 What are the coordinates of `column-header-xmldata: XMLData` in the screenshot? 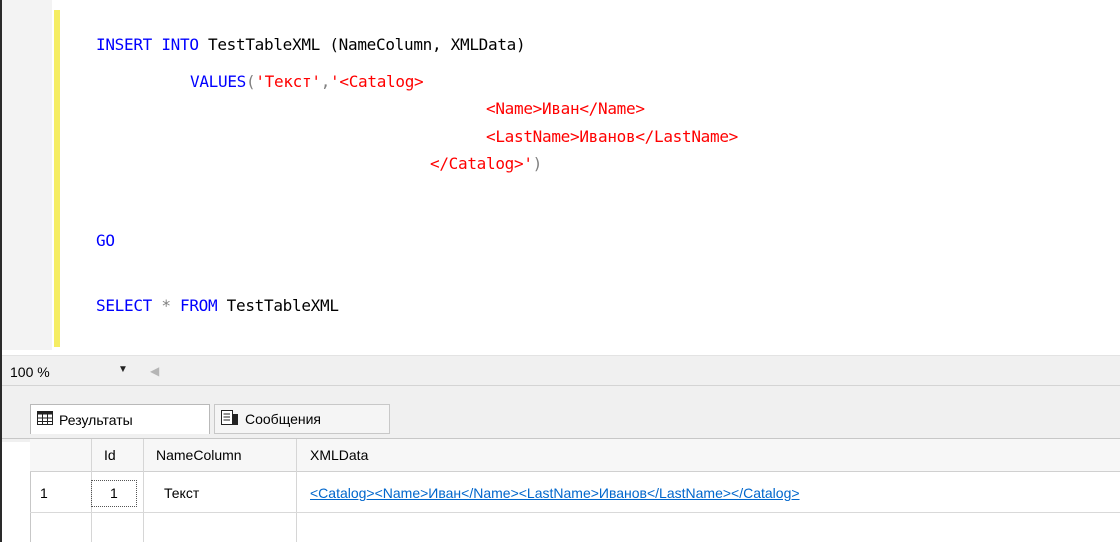 It's located at (339, 455).